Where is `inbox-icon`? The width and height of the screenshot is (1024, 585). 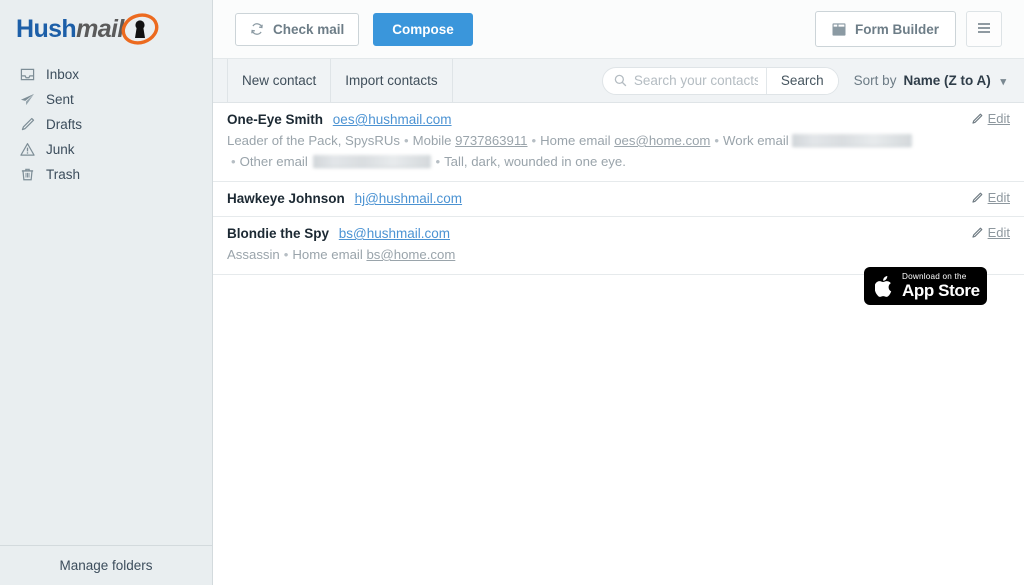
inbox-icon is located at coordinates (31, 75).